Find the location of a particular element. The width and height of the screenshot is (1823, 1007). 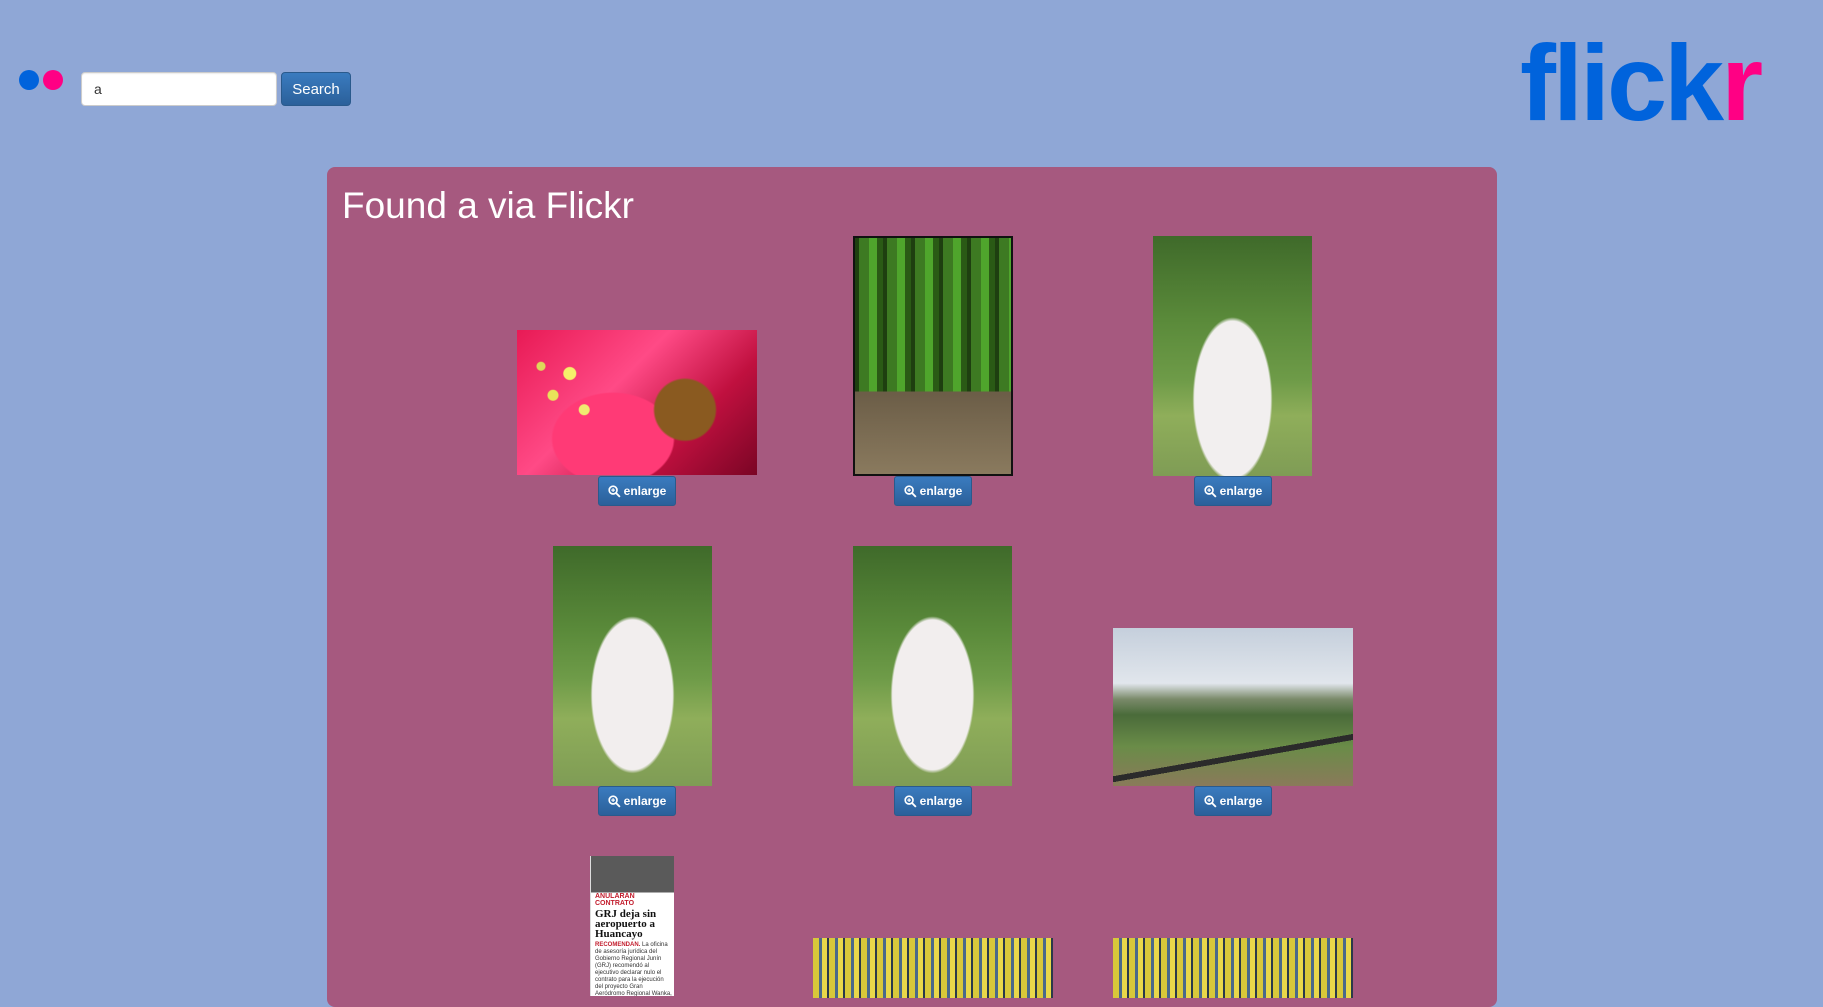

news-headline: GRJ deja sin aeropuerto a Huancayo is located at coordinates (626, 924).